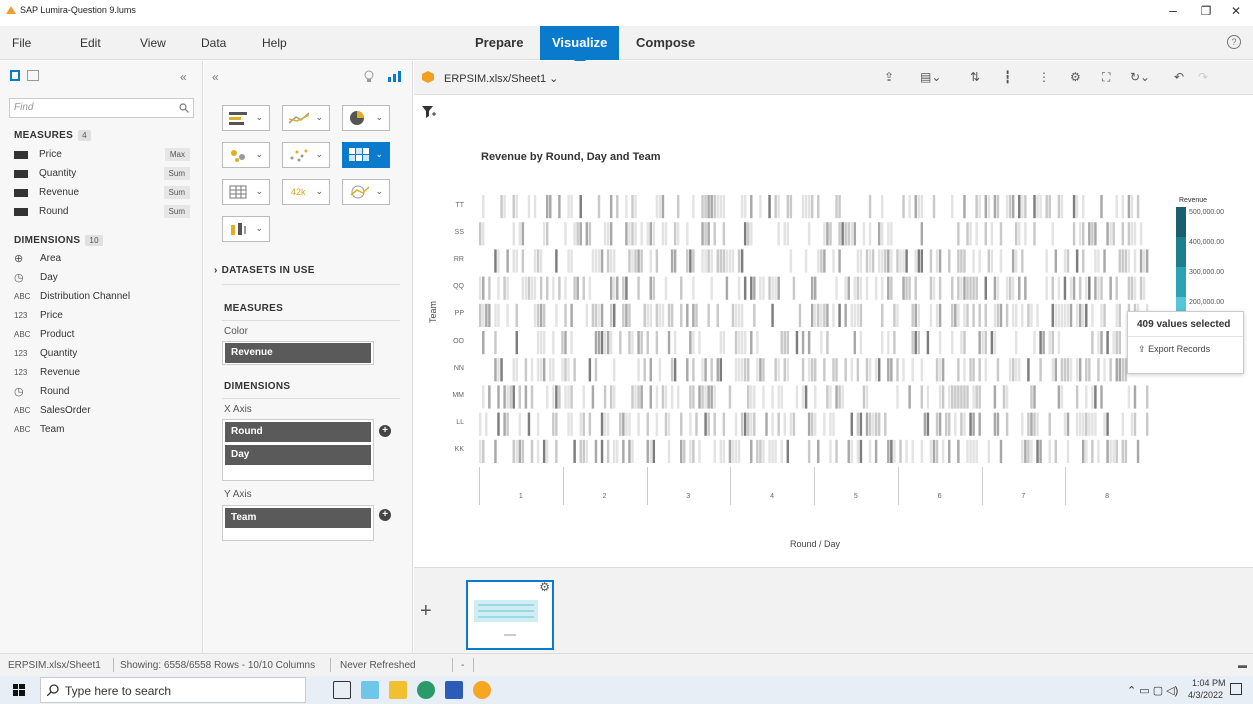 The image size is (1253, 704). Describe the element at coordinates (102, 156) in the screenshot. I see `measure-price: Price Max` at that location.